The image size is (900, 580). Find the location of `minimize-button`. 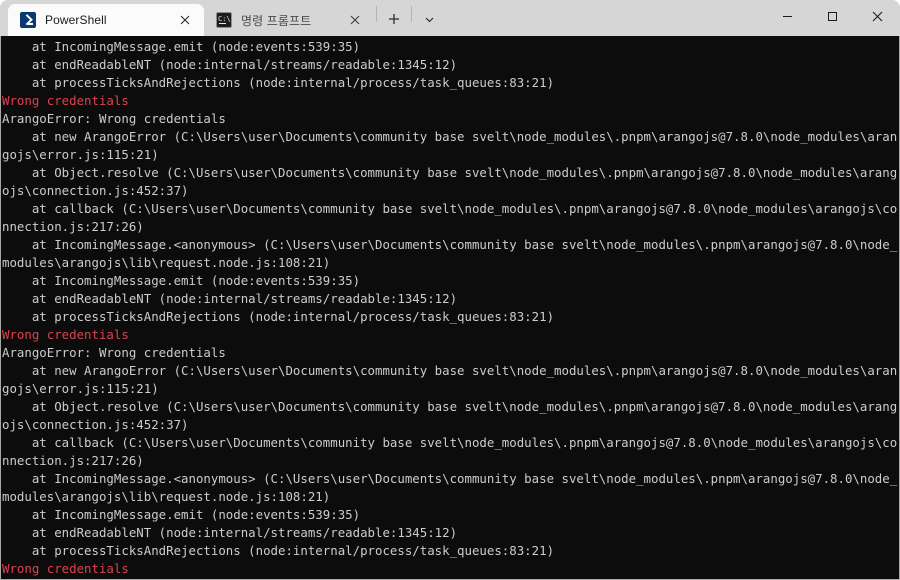

minimize-button is located at coordinates (787, 16).